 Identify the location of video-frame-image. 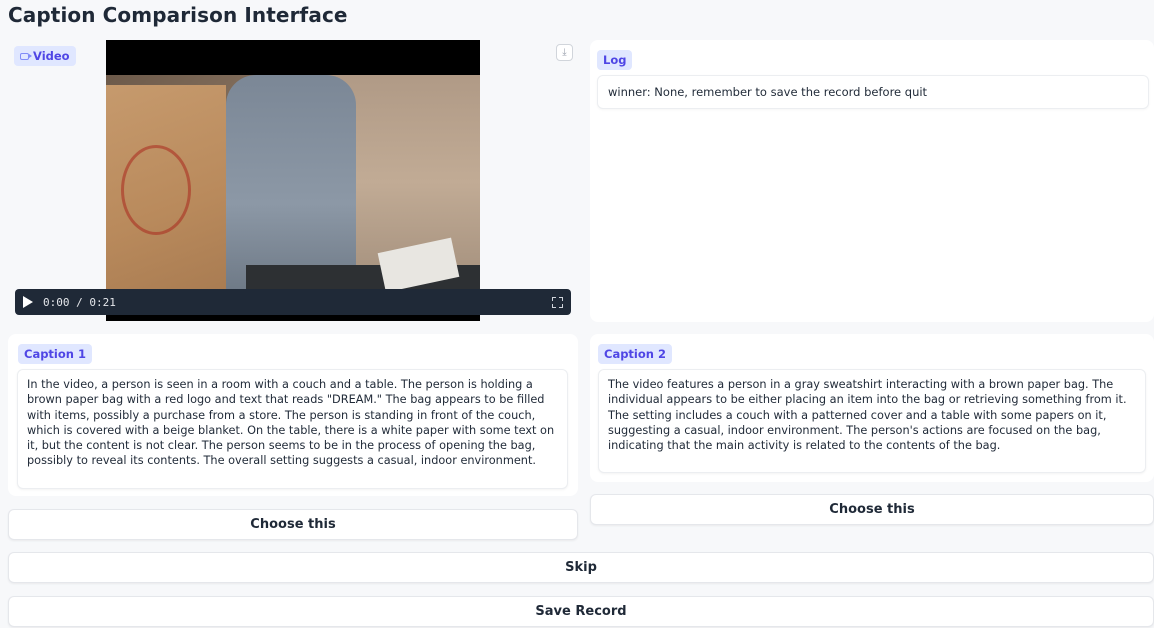
(293, 184).